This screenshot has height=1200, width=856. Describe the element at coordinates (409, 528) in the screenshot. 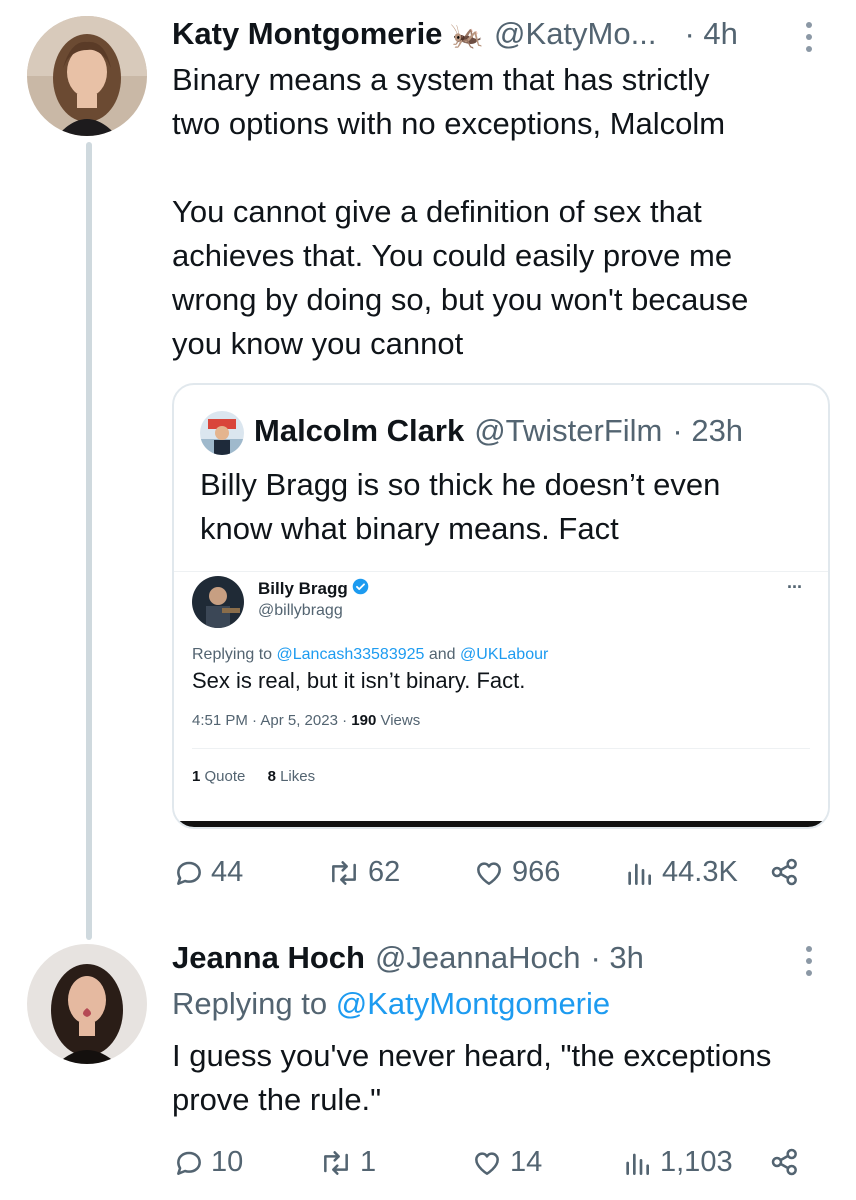

I see `quoted-text-line: know what binary means. Fact` at that location.